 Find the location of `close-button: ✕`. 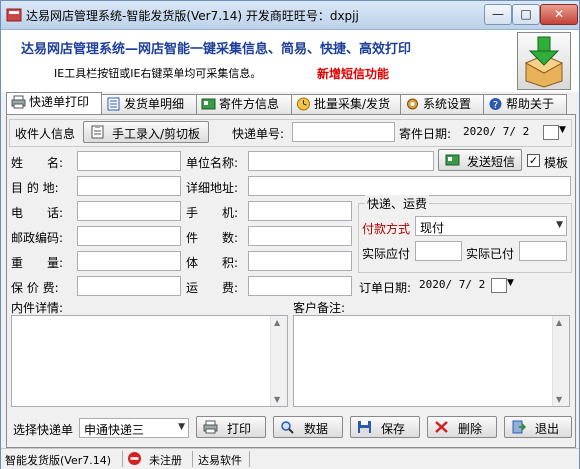

close-button: ✕ is located at coordinates (559, 14).